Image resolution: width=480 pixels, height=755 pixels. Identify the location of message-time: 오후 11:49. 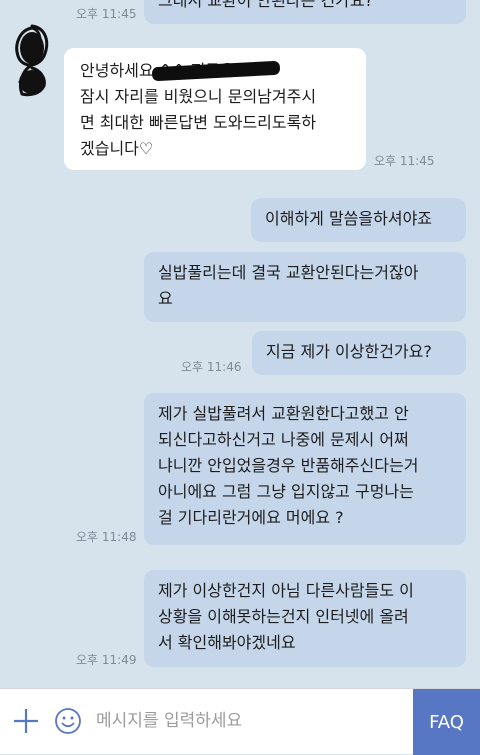
(106, 660).